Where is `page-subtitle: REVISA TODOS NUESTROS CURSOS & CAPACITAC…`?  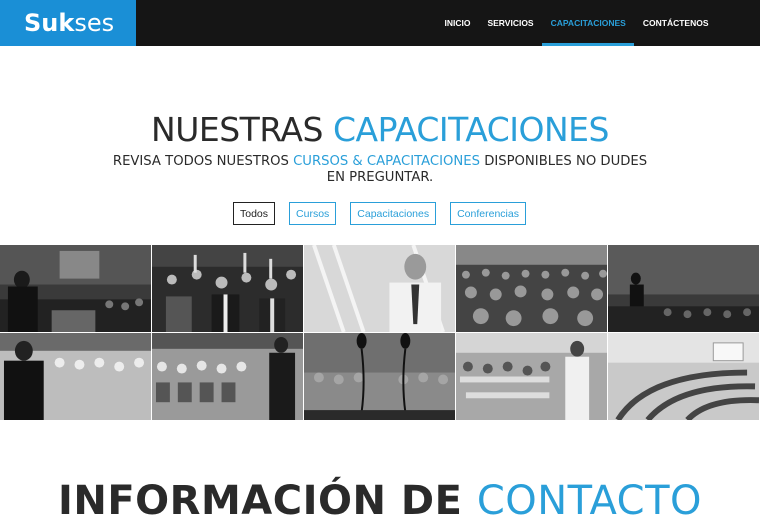
page-subtitle: REVISA TODOS NUESTROS CURSOS & CAPACITAC… is located at coordinates (380, 170).